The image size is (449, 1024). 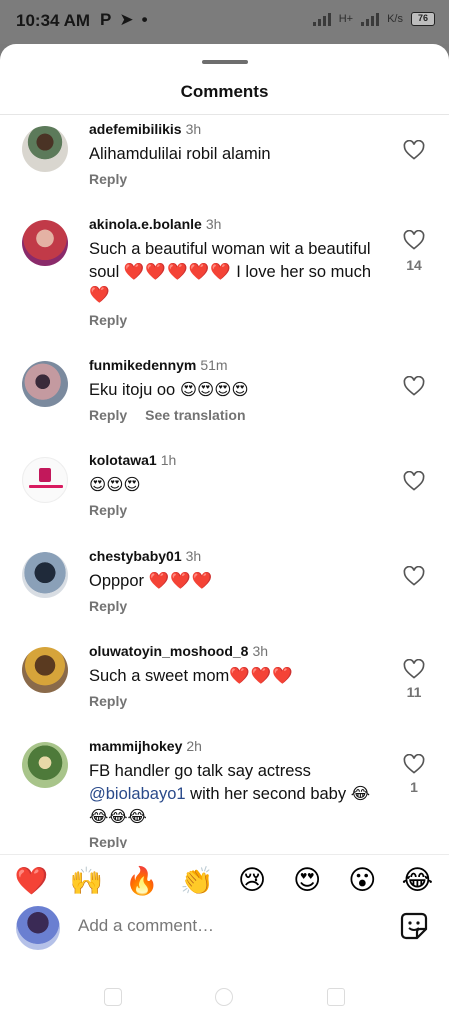 I want to click on comment-time: 1h, so click(x=168, y=460).